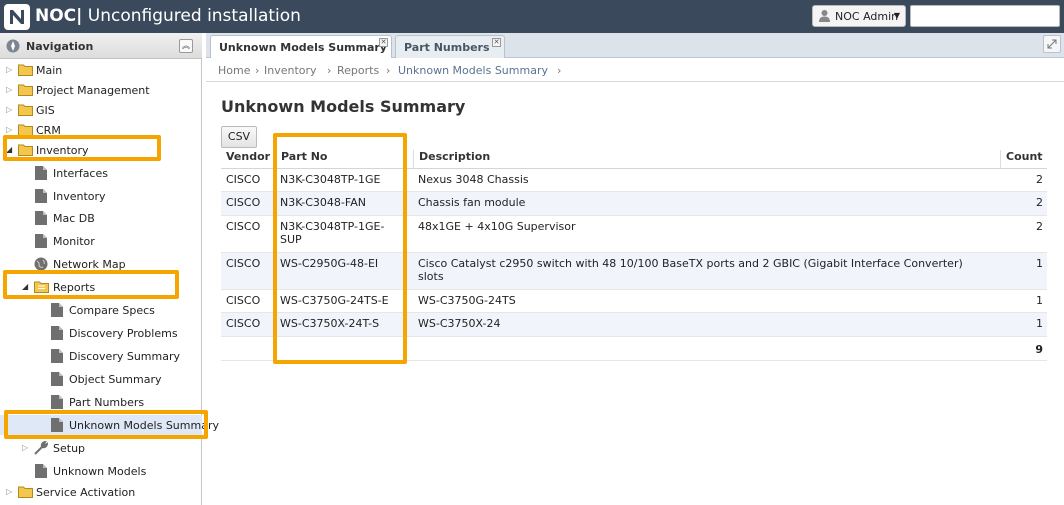 This screenshot has height=505, width=1064. What do you see at coordinates (17, 17) in the screenshot?
I see `noc-logo-icon` at bounding box center [17, 17].